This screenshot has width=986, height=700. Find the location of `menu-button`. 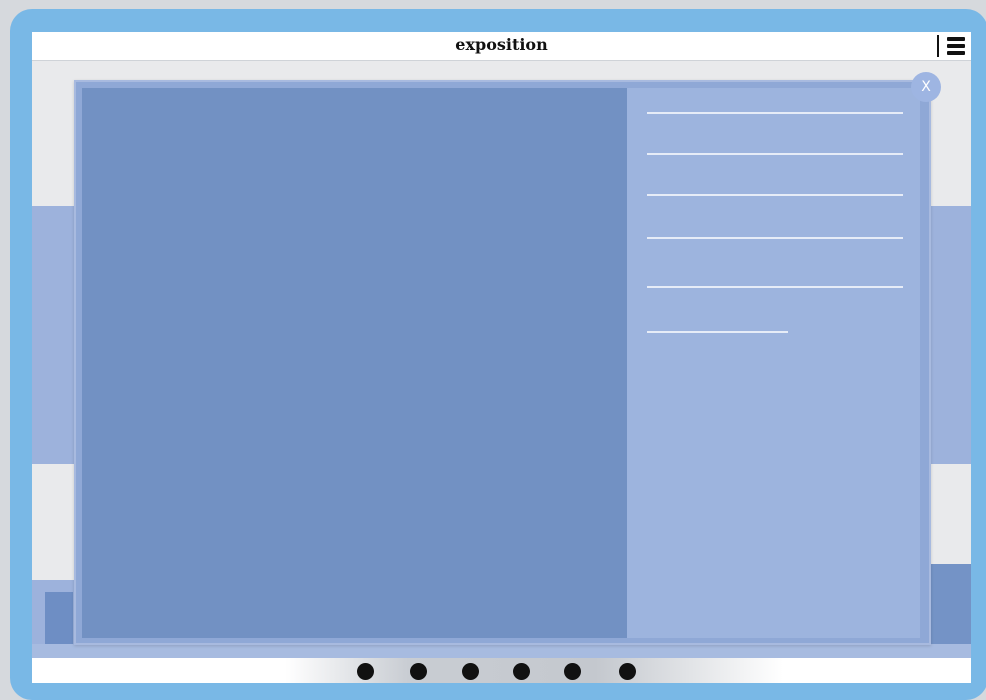

menu-button is located at coordinates (951, 46).